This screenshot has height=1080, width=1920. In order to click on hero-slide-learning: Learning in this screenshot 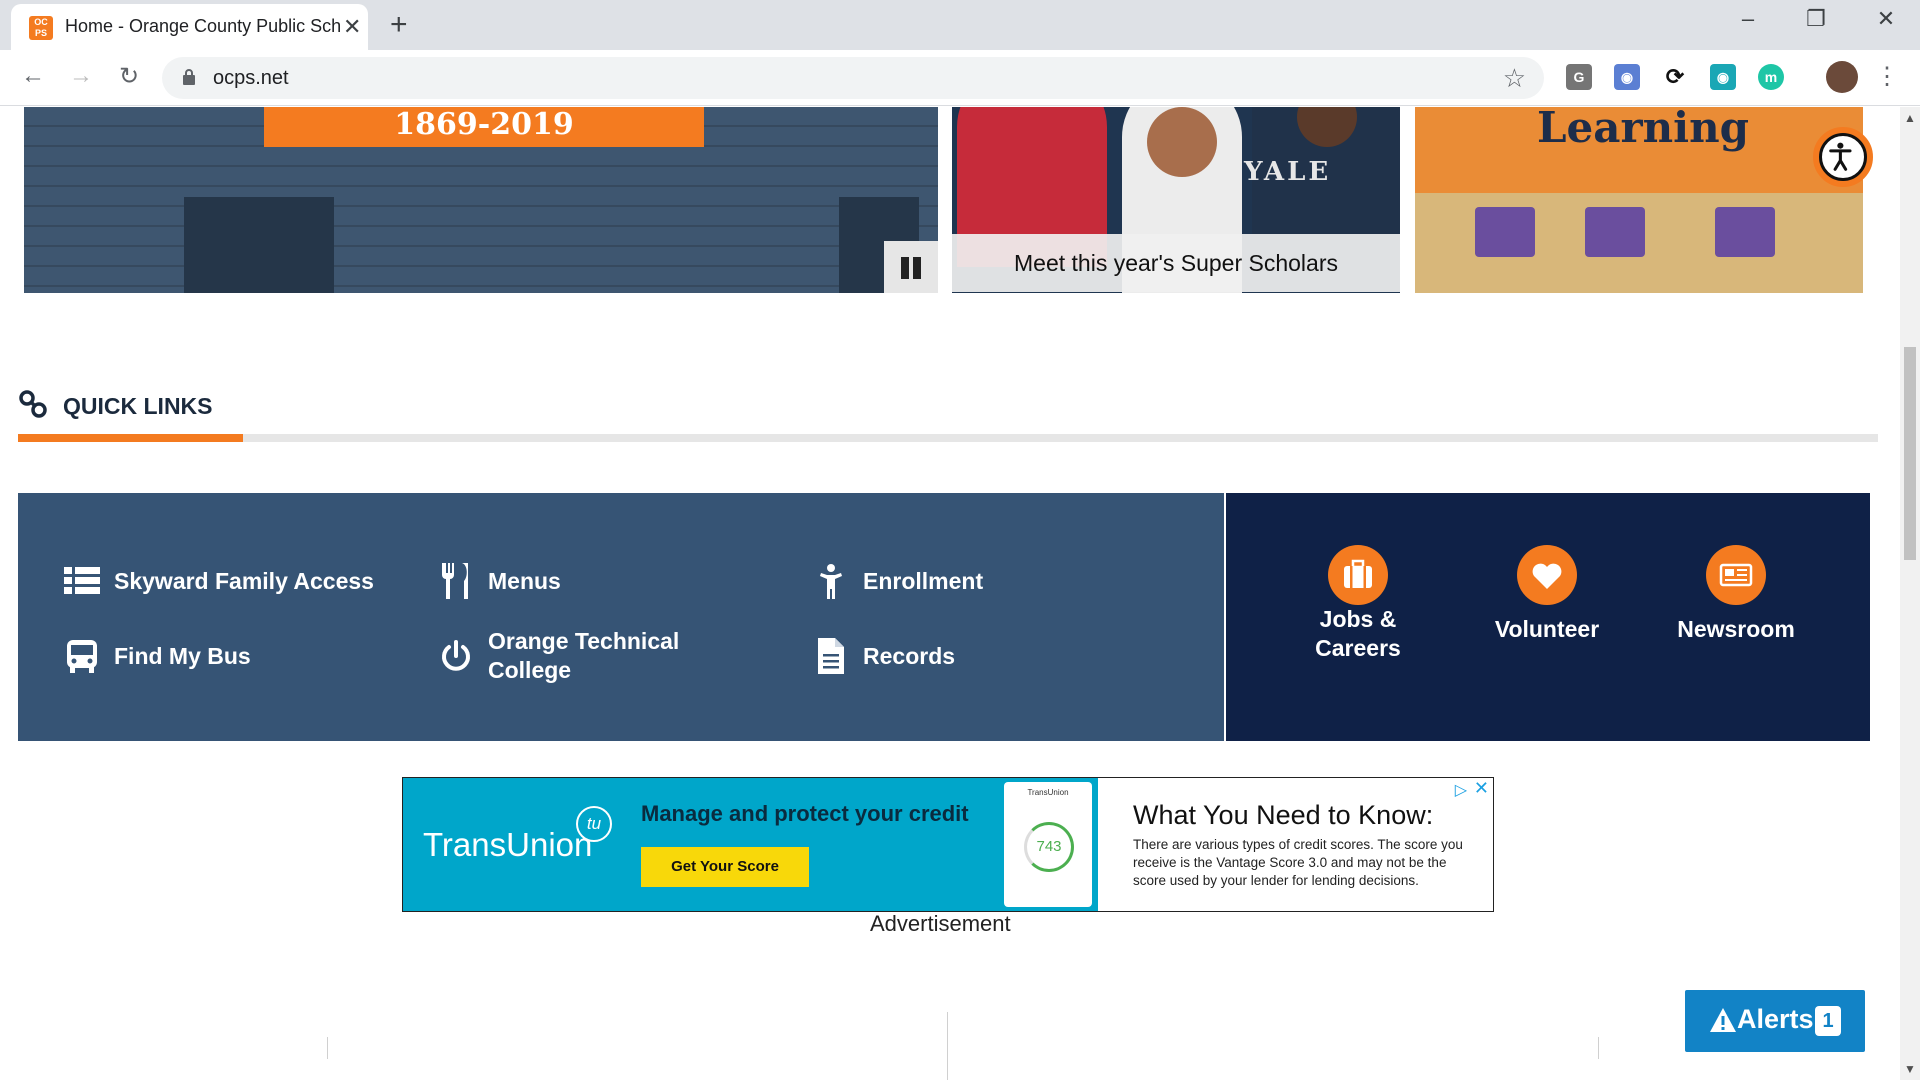, I will do `click(1639, 200)`.